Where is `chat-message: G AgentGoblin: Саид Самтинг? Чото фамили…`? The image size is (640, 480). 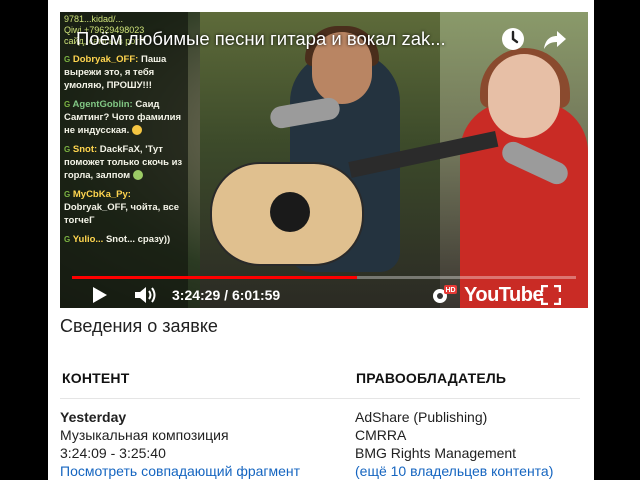
chat-message: G AgentGoblin: Саид Самтинг? Чото фамили… is located at coordinates (124, 117).